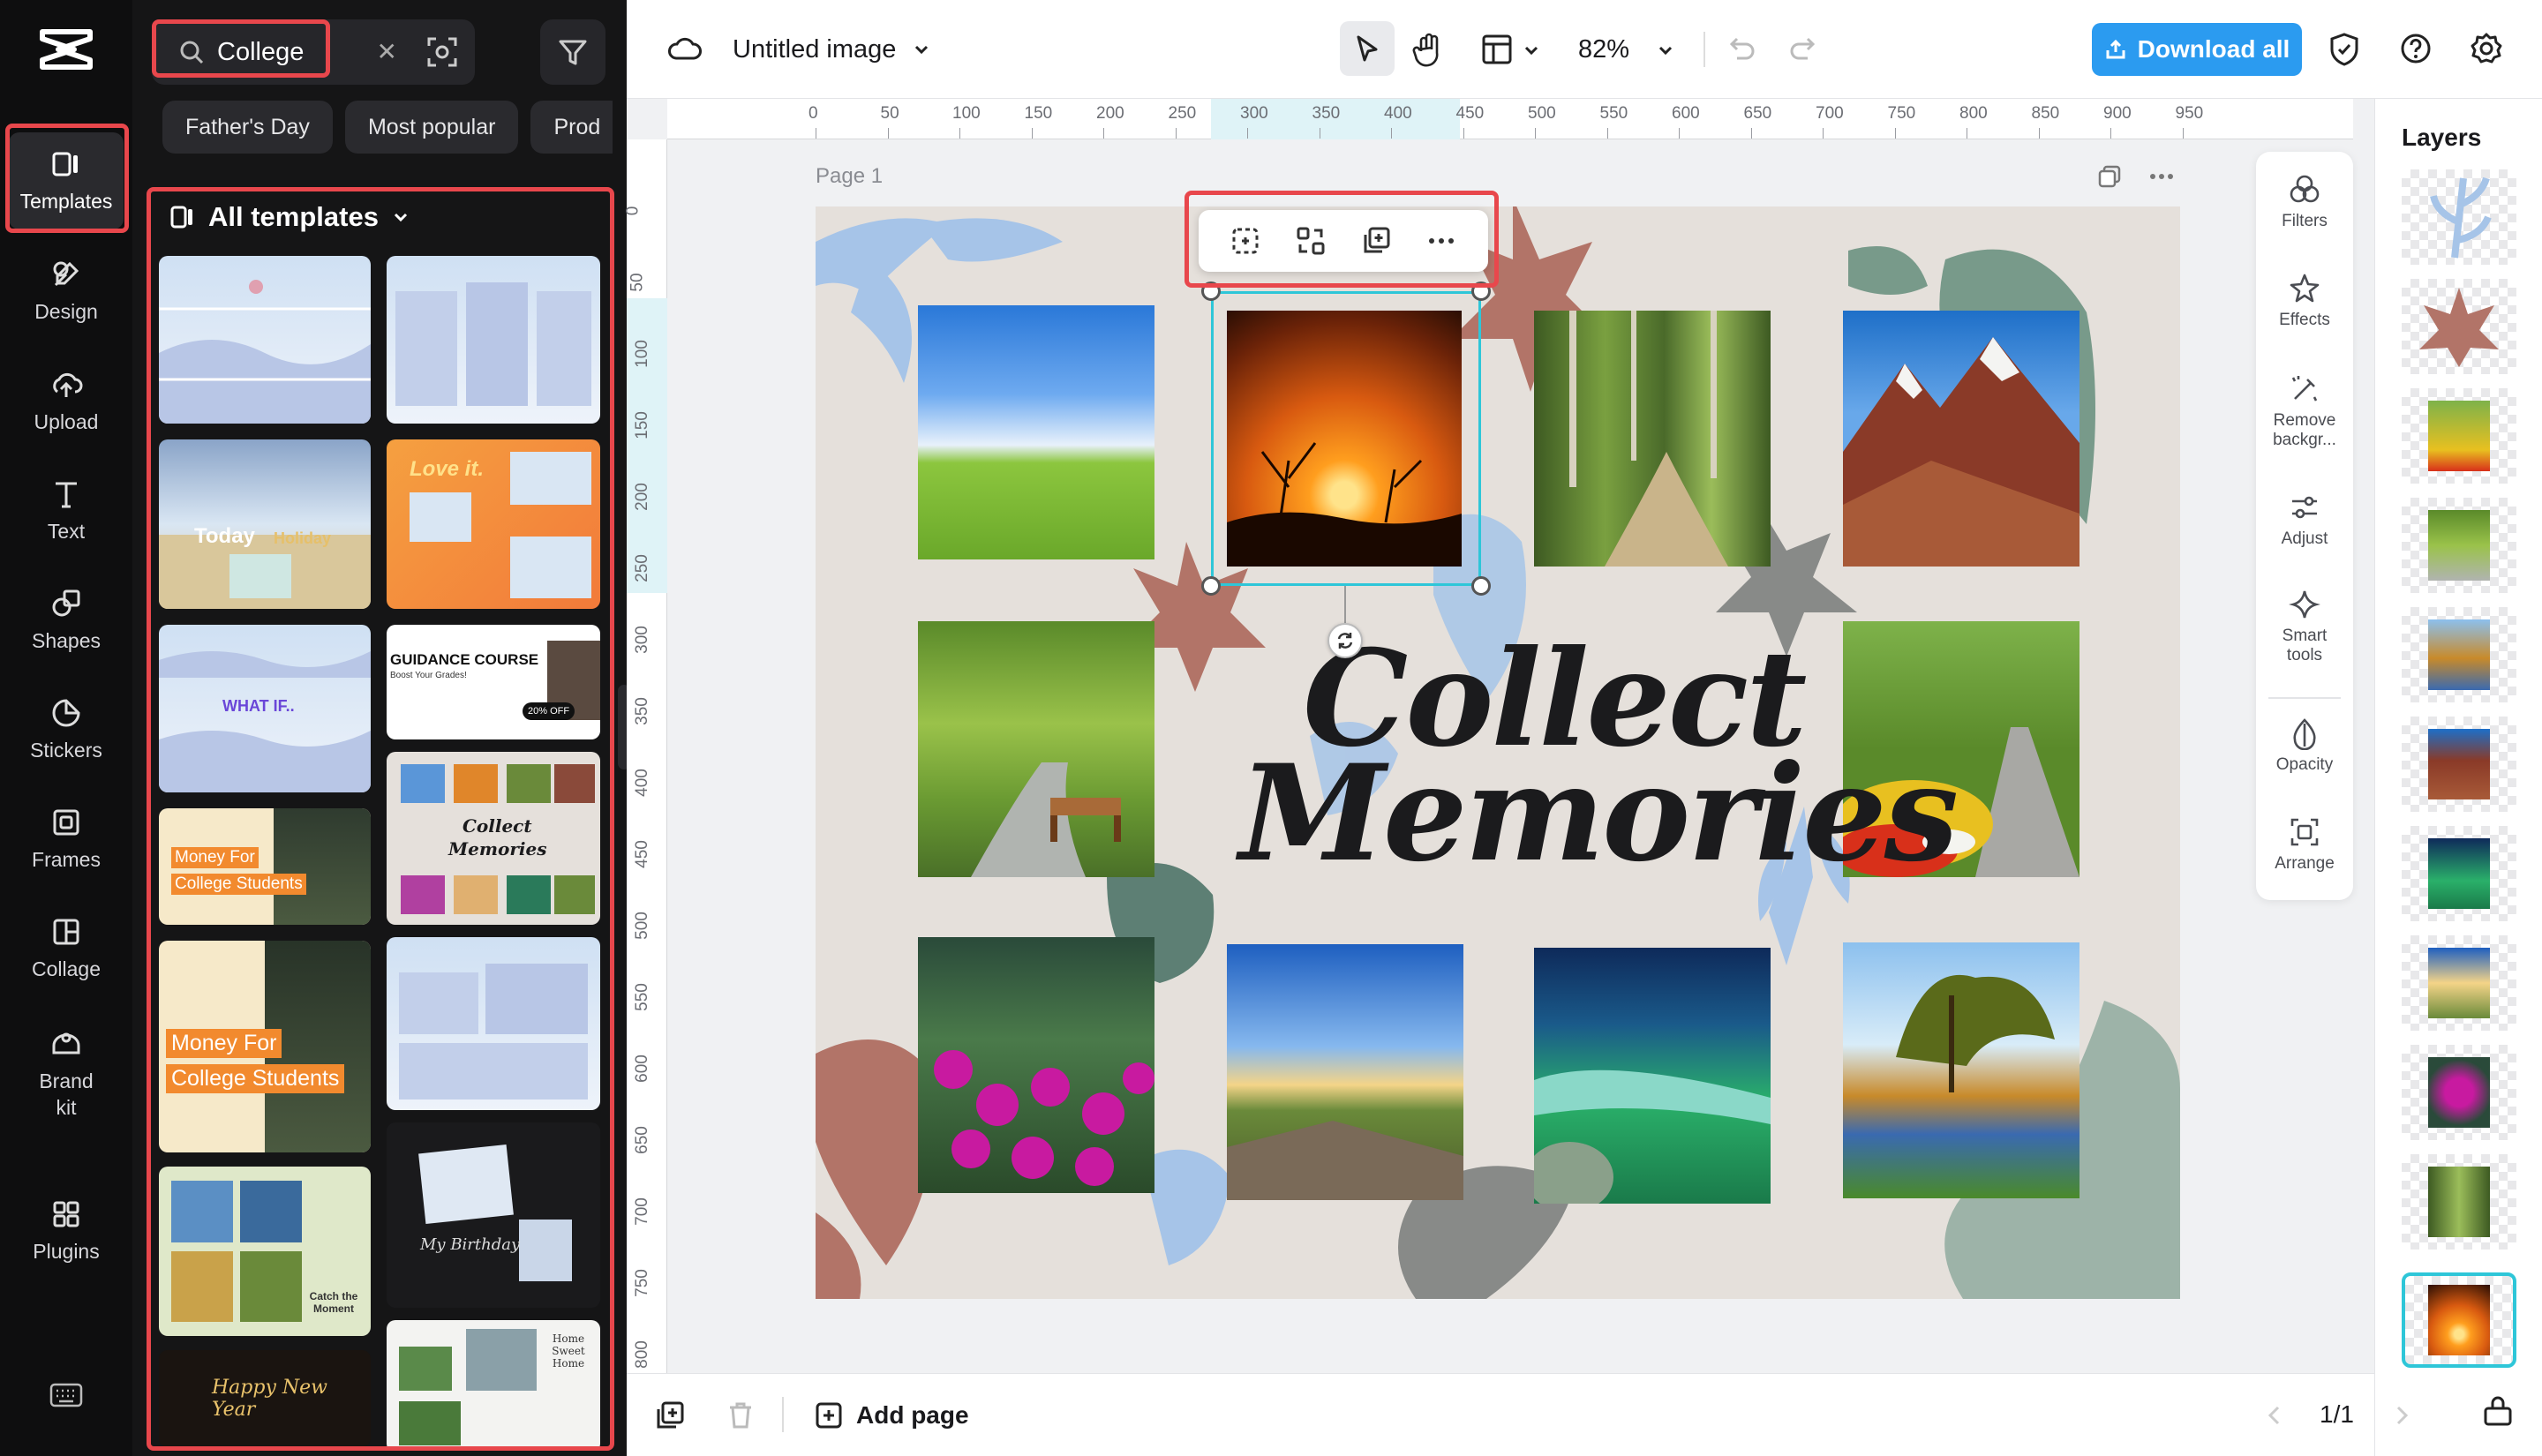 Image resolution: width=2542 pixels, height=1456 pixels. I want to click on template-card: Home Sweet Home, so click(493, 1383).